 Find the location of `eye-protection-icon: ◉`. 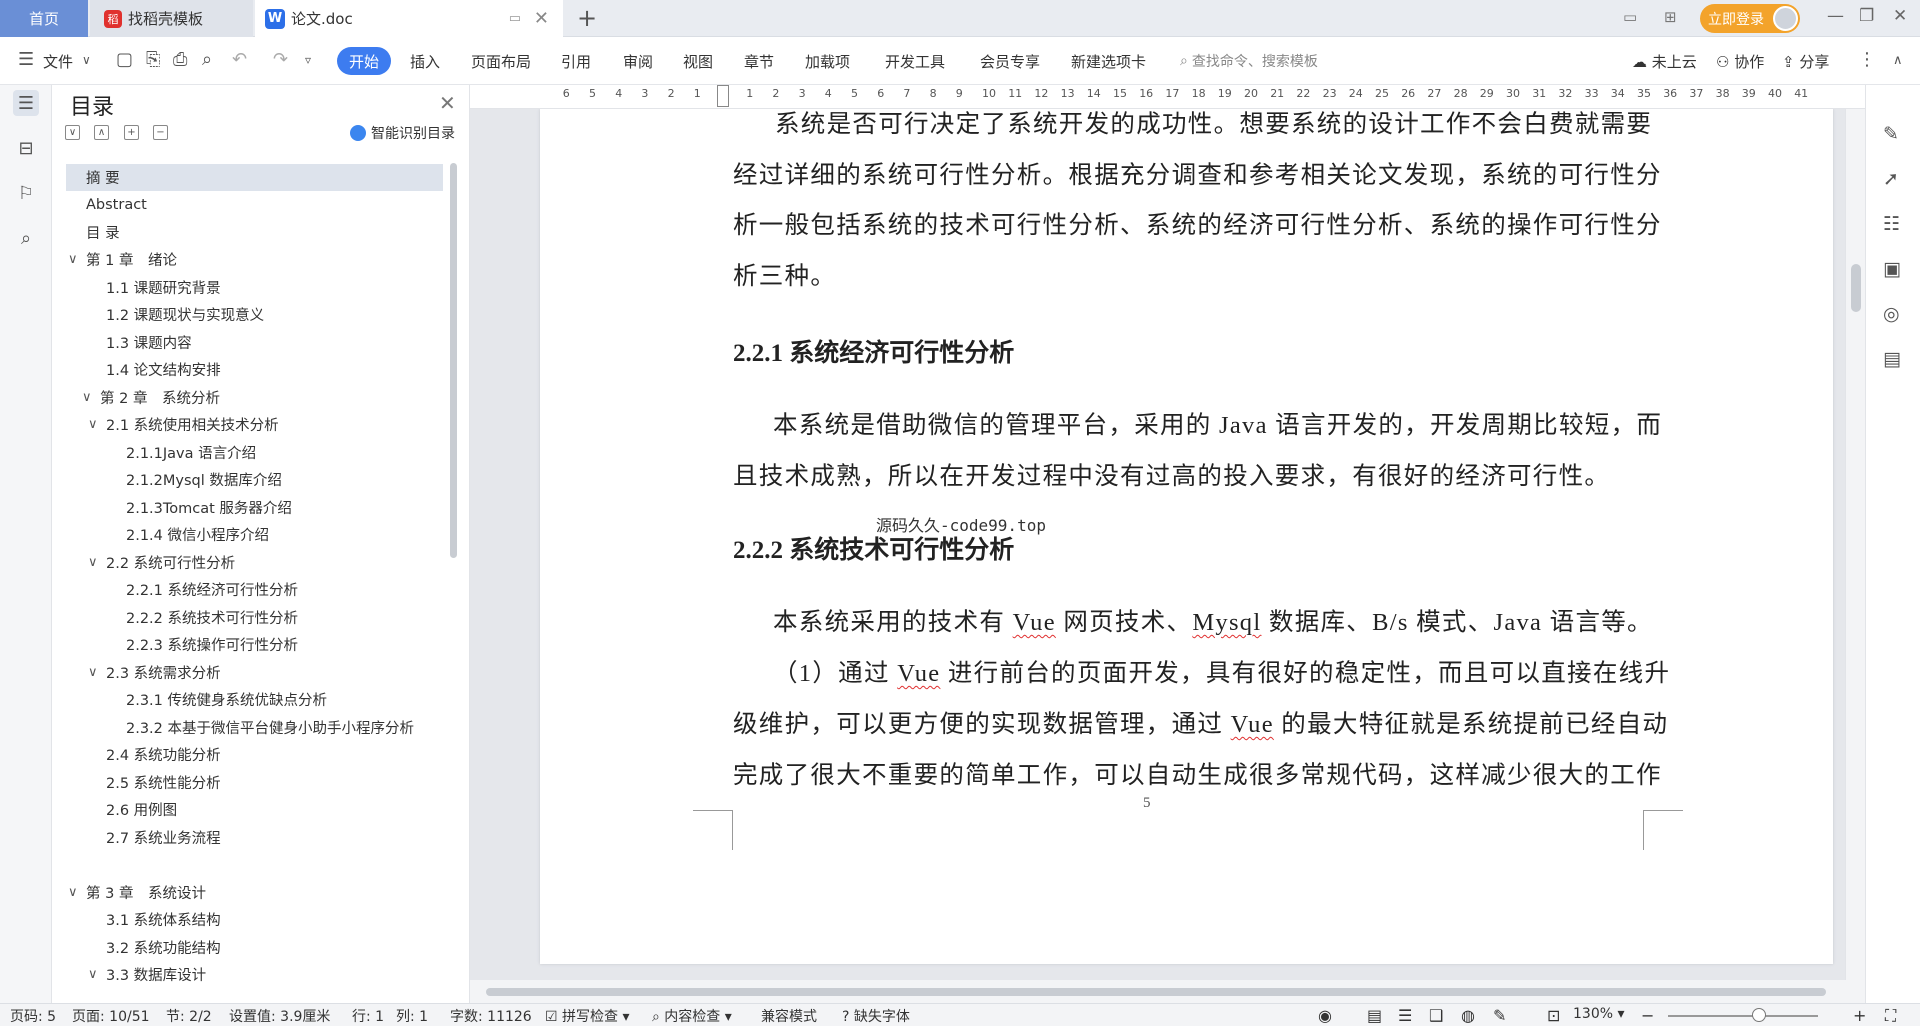

eye-protection-icon: ◉ is located at coordinates (1325, 1015).